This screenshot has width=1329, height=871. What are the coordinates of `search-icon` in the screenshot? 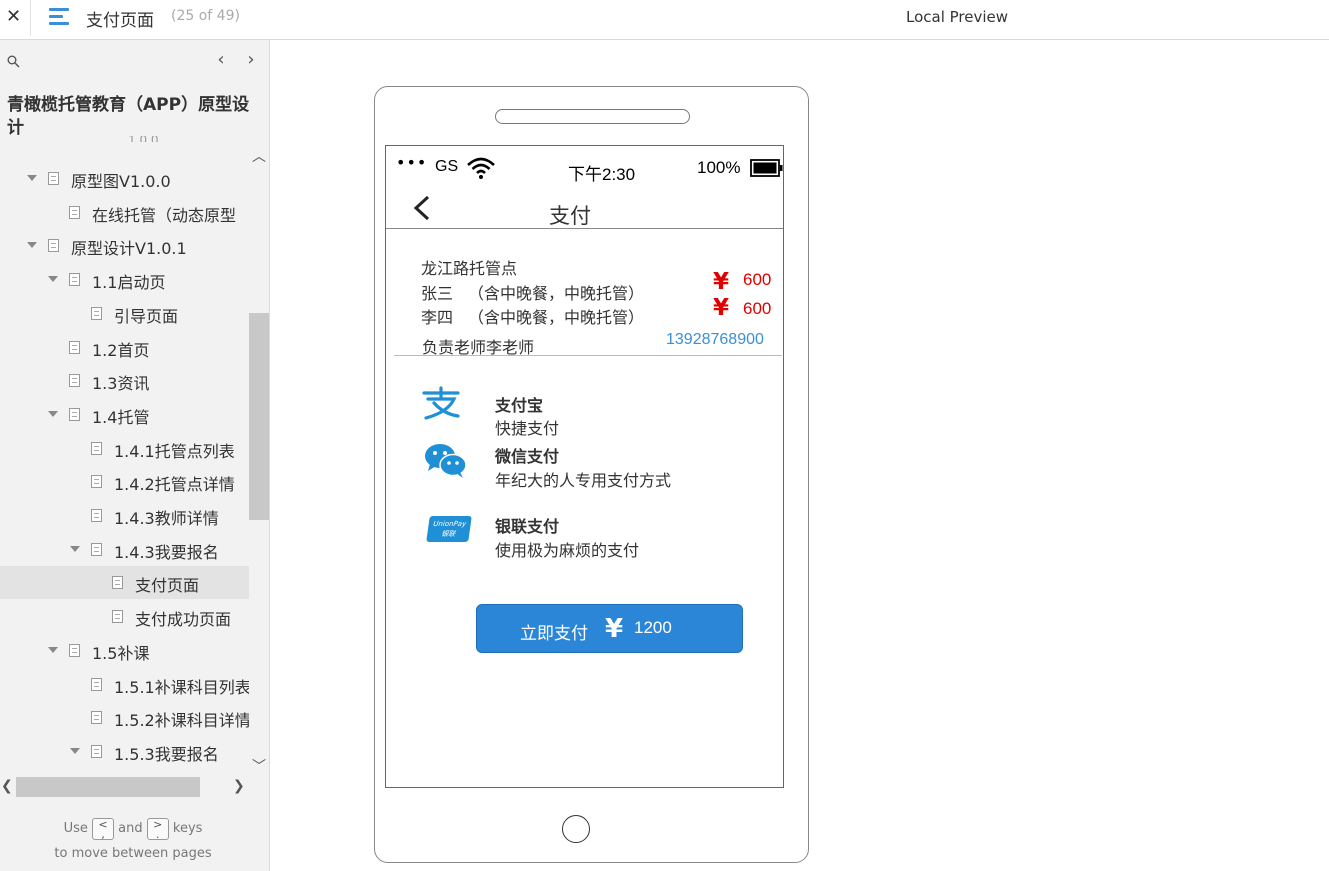 It's located at (13, 61).